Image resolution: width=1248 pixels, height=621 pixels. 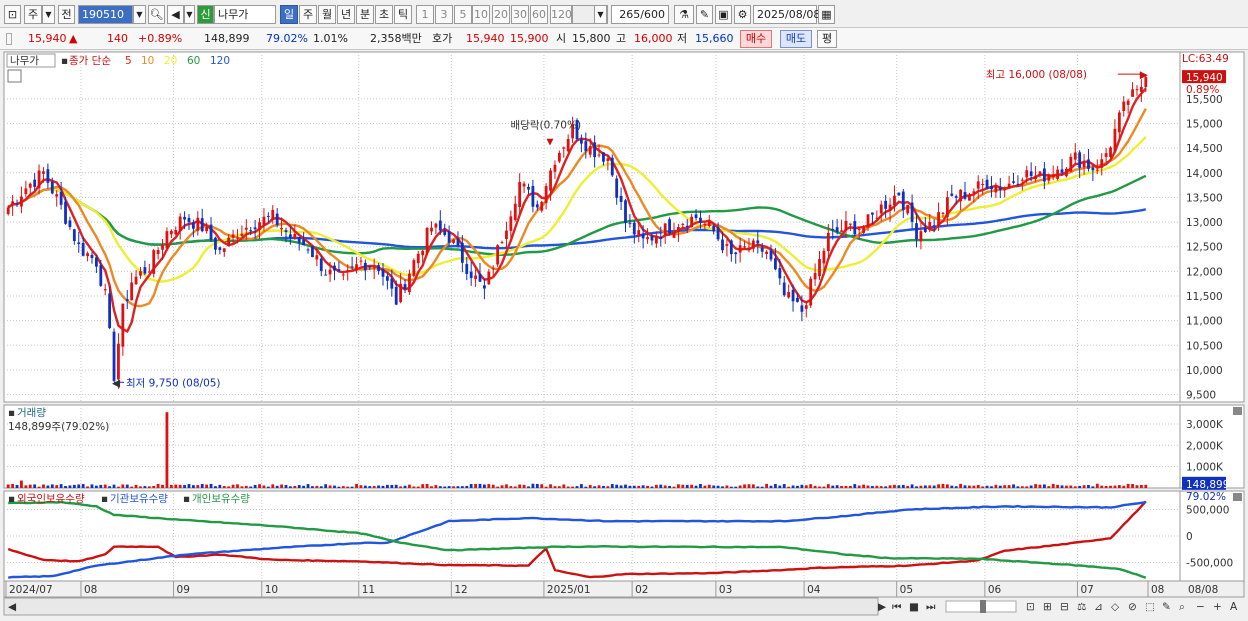 What do you see at coordinates (175, 14) in the screenshot?
I see `speaker-icon: ◀` at bounding box center [175, 14].